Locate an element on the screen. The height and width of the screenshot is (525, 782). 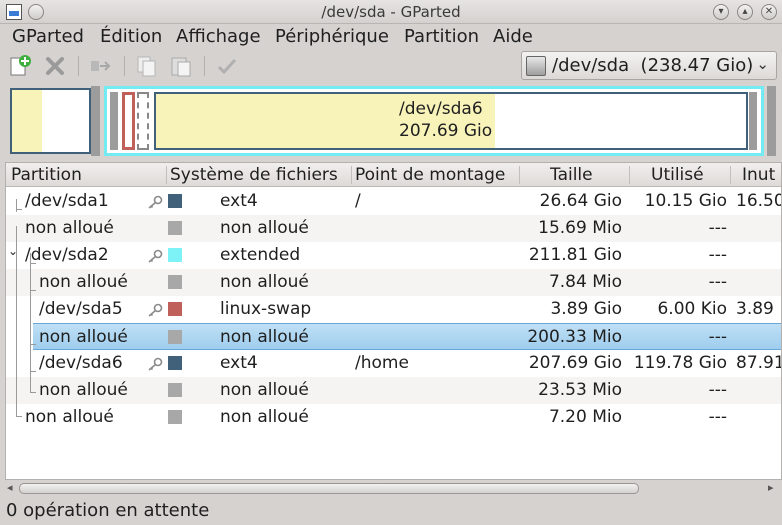
menu-affichage: Affichage is located at coordinates (218, 36).